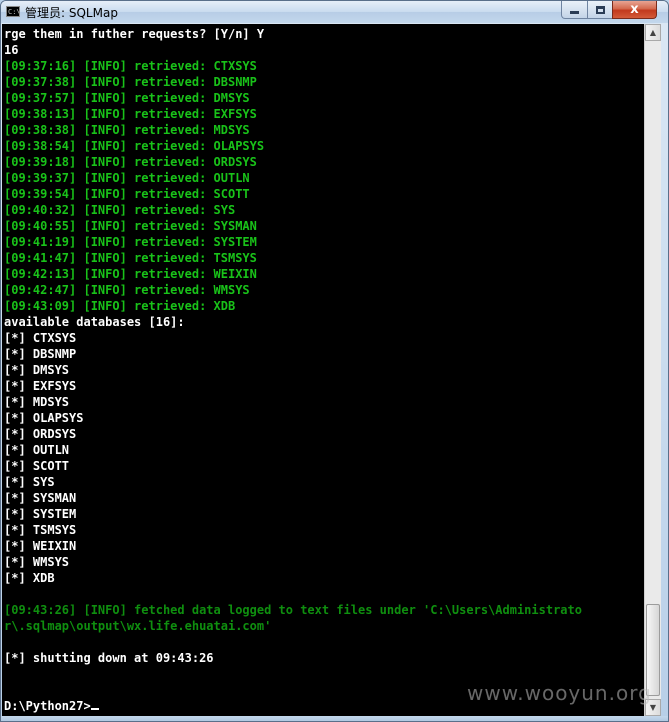  I want to click on console-line-text: [09:41:19] [INFO] retrieved: SYSTEM, so click(130, 242).